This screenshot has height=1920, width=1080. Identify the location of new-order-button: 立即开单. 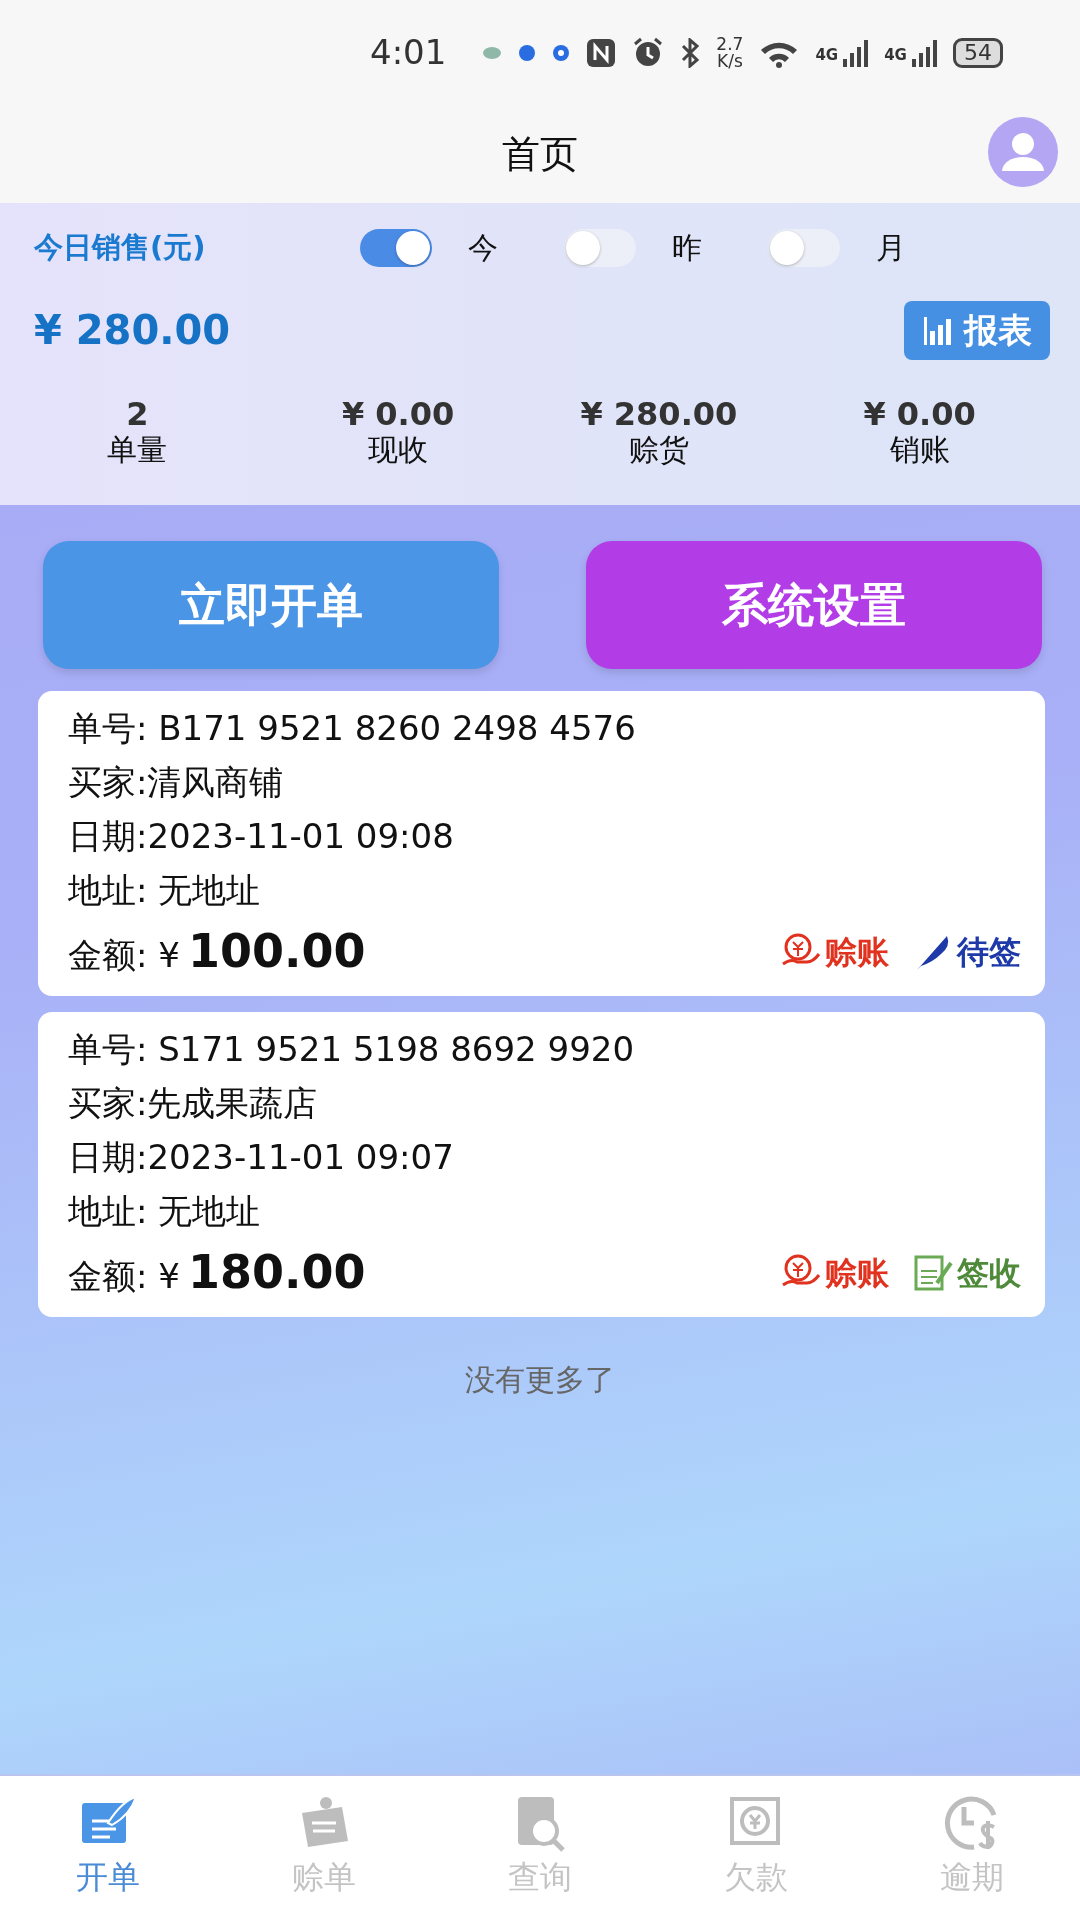
(271, 605).